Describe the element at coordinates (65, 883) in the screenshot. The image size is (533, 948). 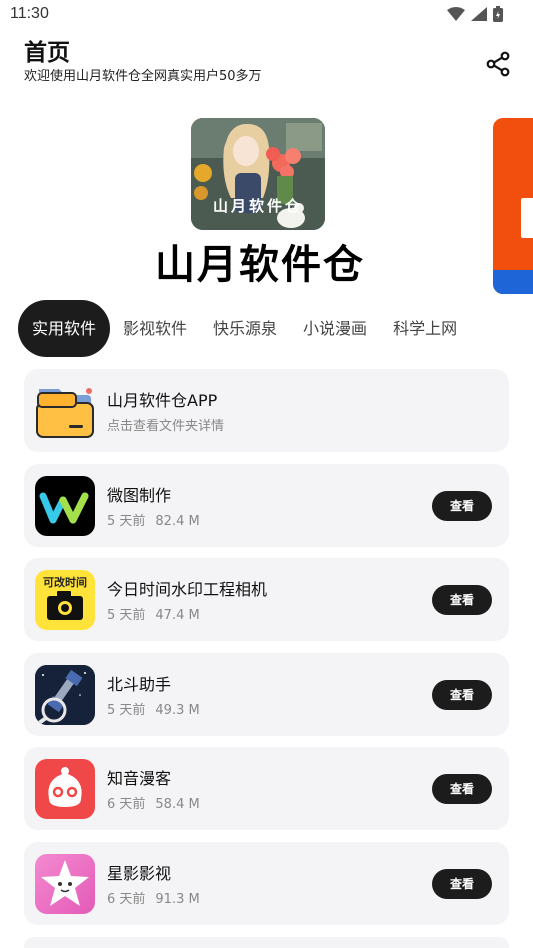
I see `star-icon` at that location.